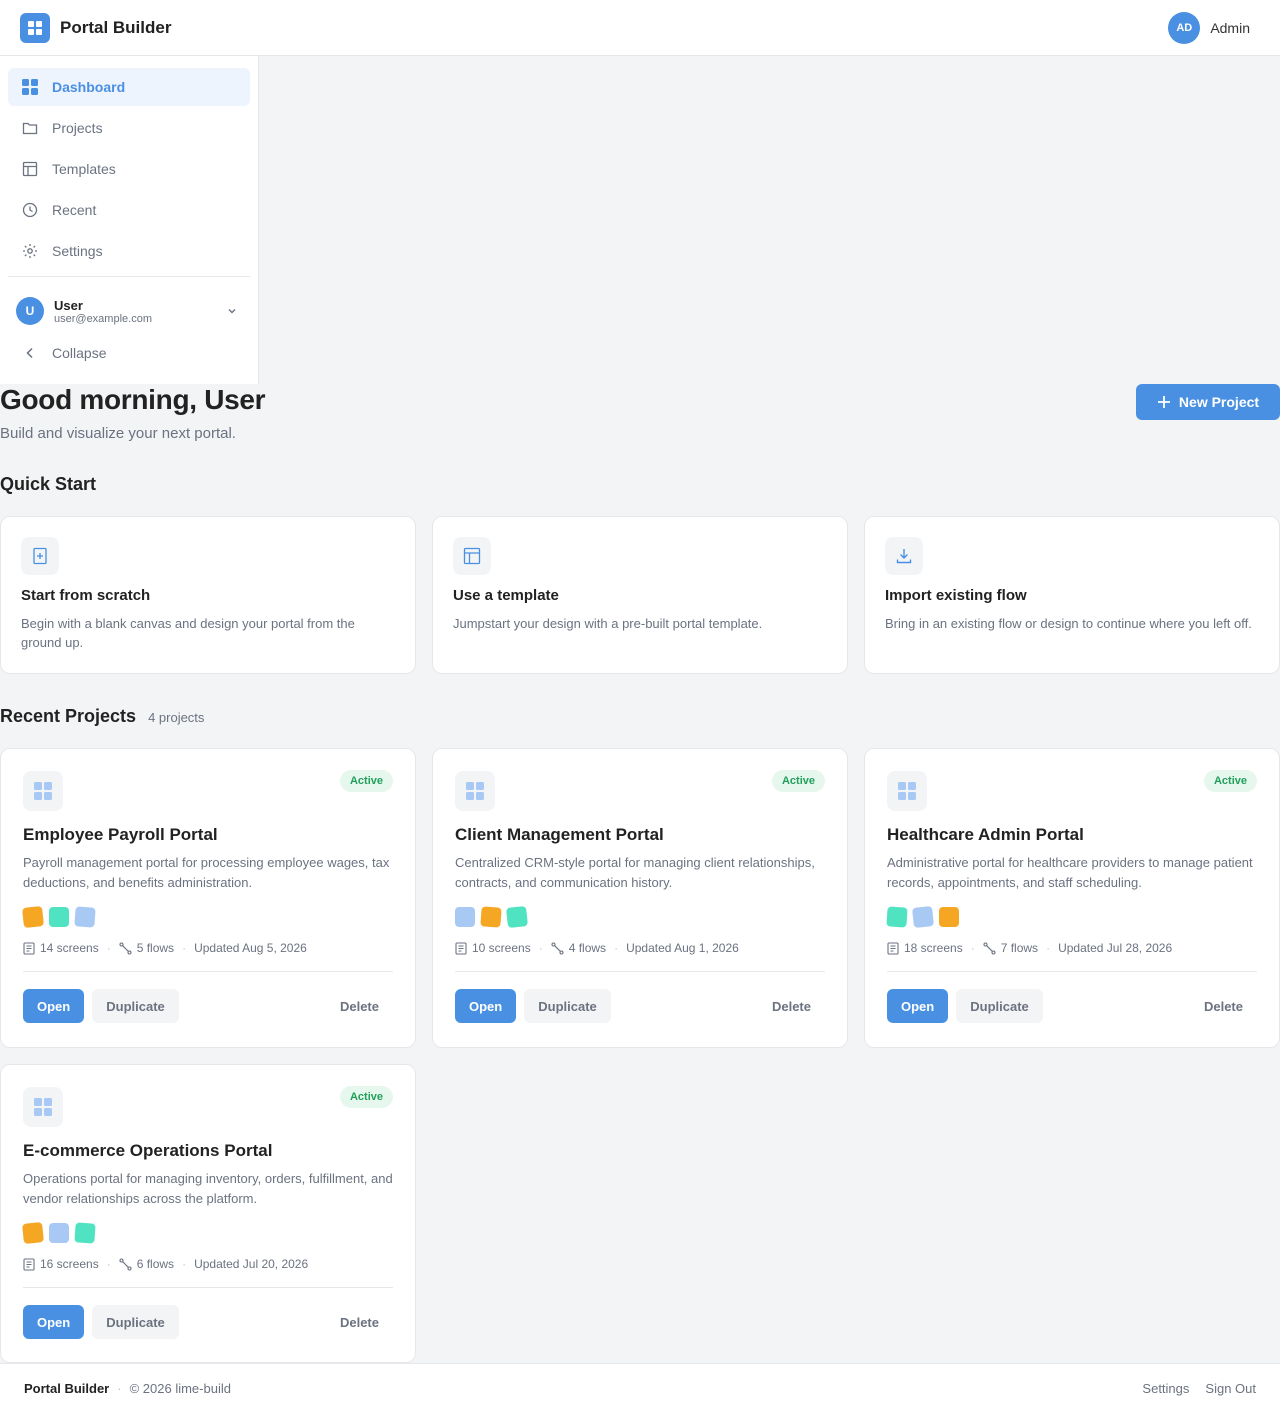 The width and height of the screenshot is (1280, 1412). What do you see at coordinates (640, 835) in the screenshot?
I see `project-title: Client Management Portal` at bounding box center [640, 835].